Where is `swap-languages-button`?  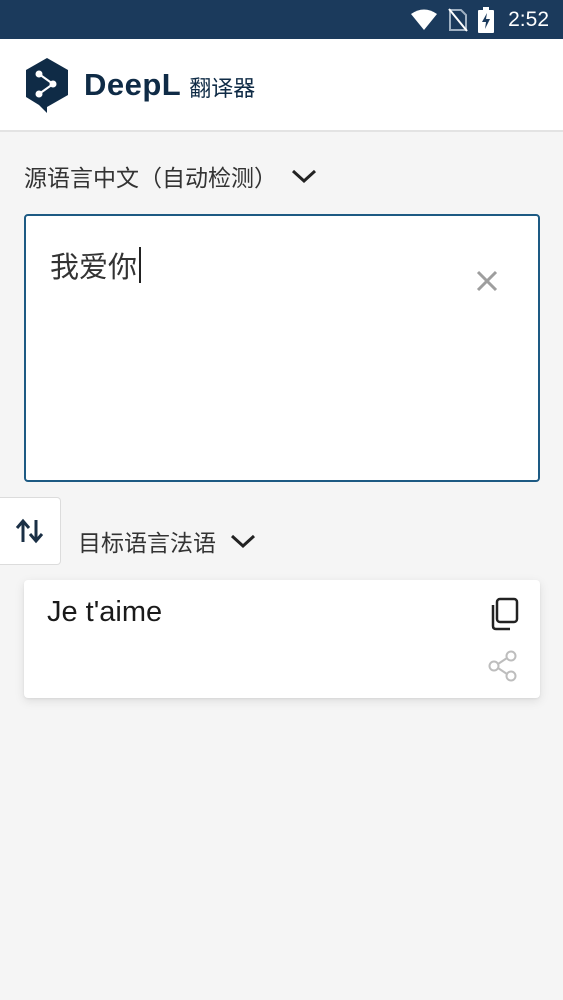
swap-languages-button is located at coordinates (30, 531).